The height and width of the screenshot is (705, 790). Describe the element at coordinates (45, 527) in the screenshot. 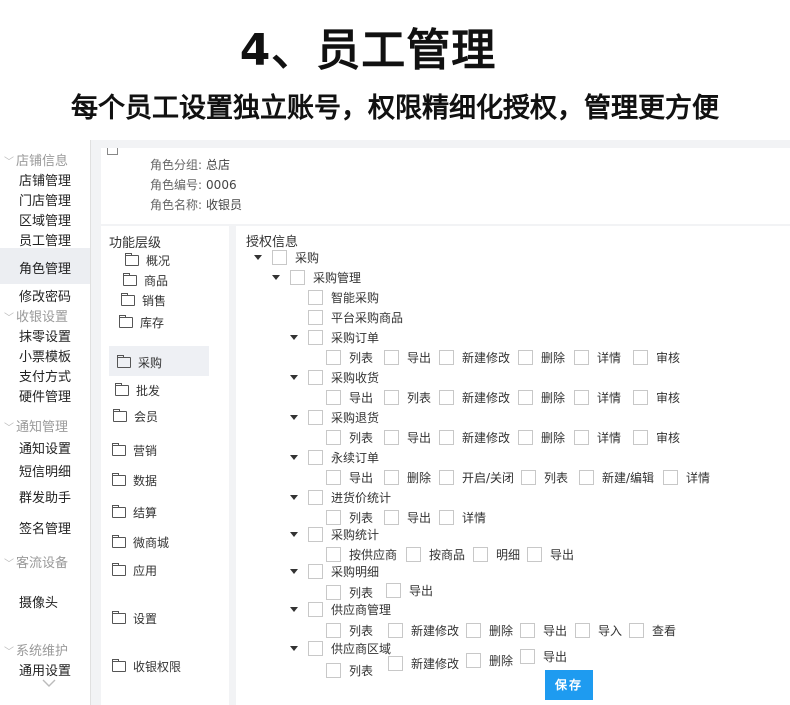

I see `sidebar-item-signature: 签名管理` at that location.